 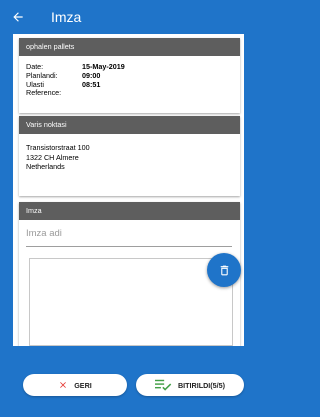 I want to click on arrow-left-icon, so click(x=18, y=17).